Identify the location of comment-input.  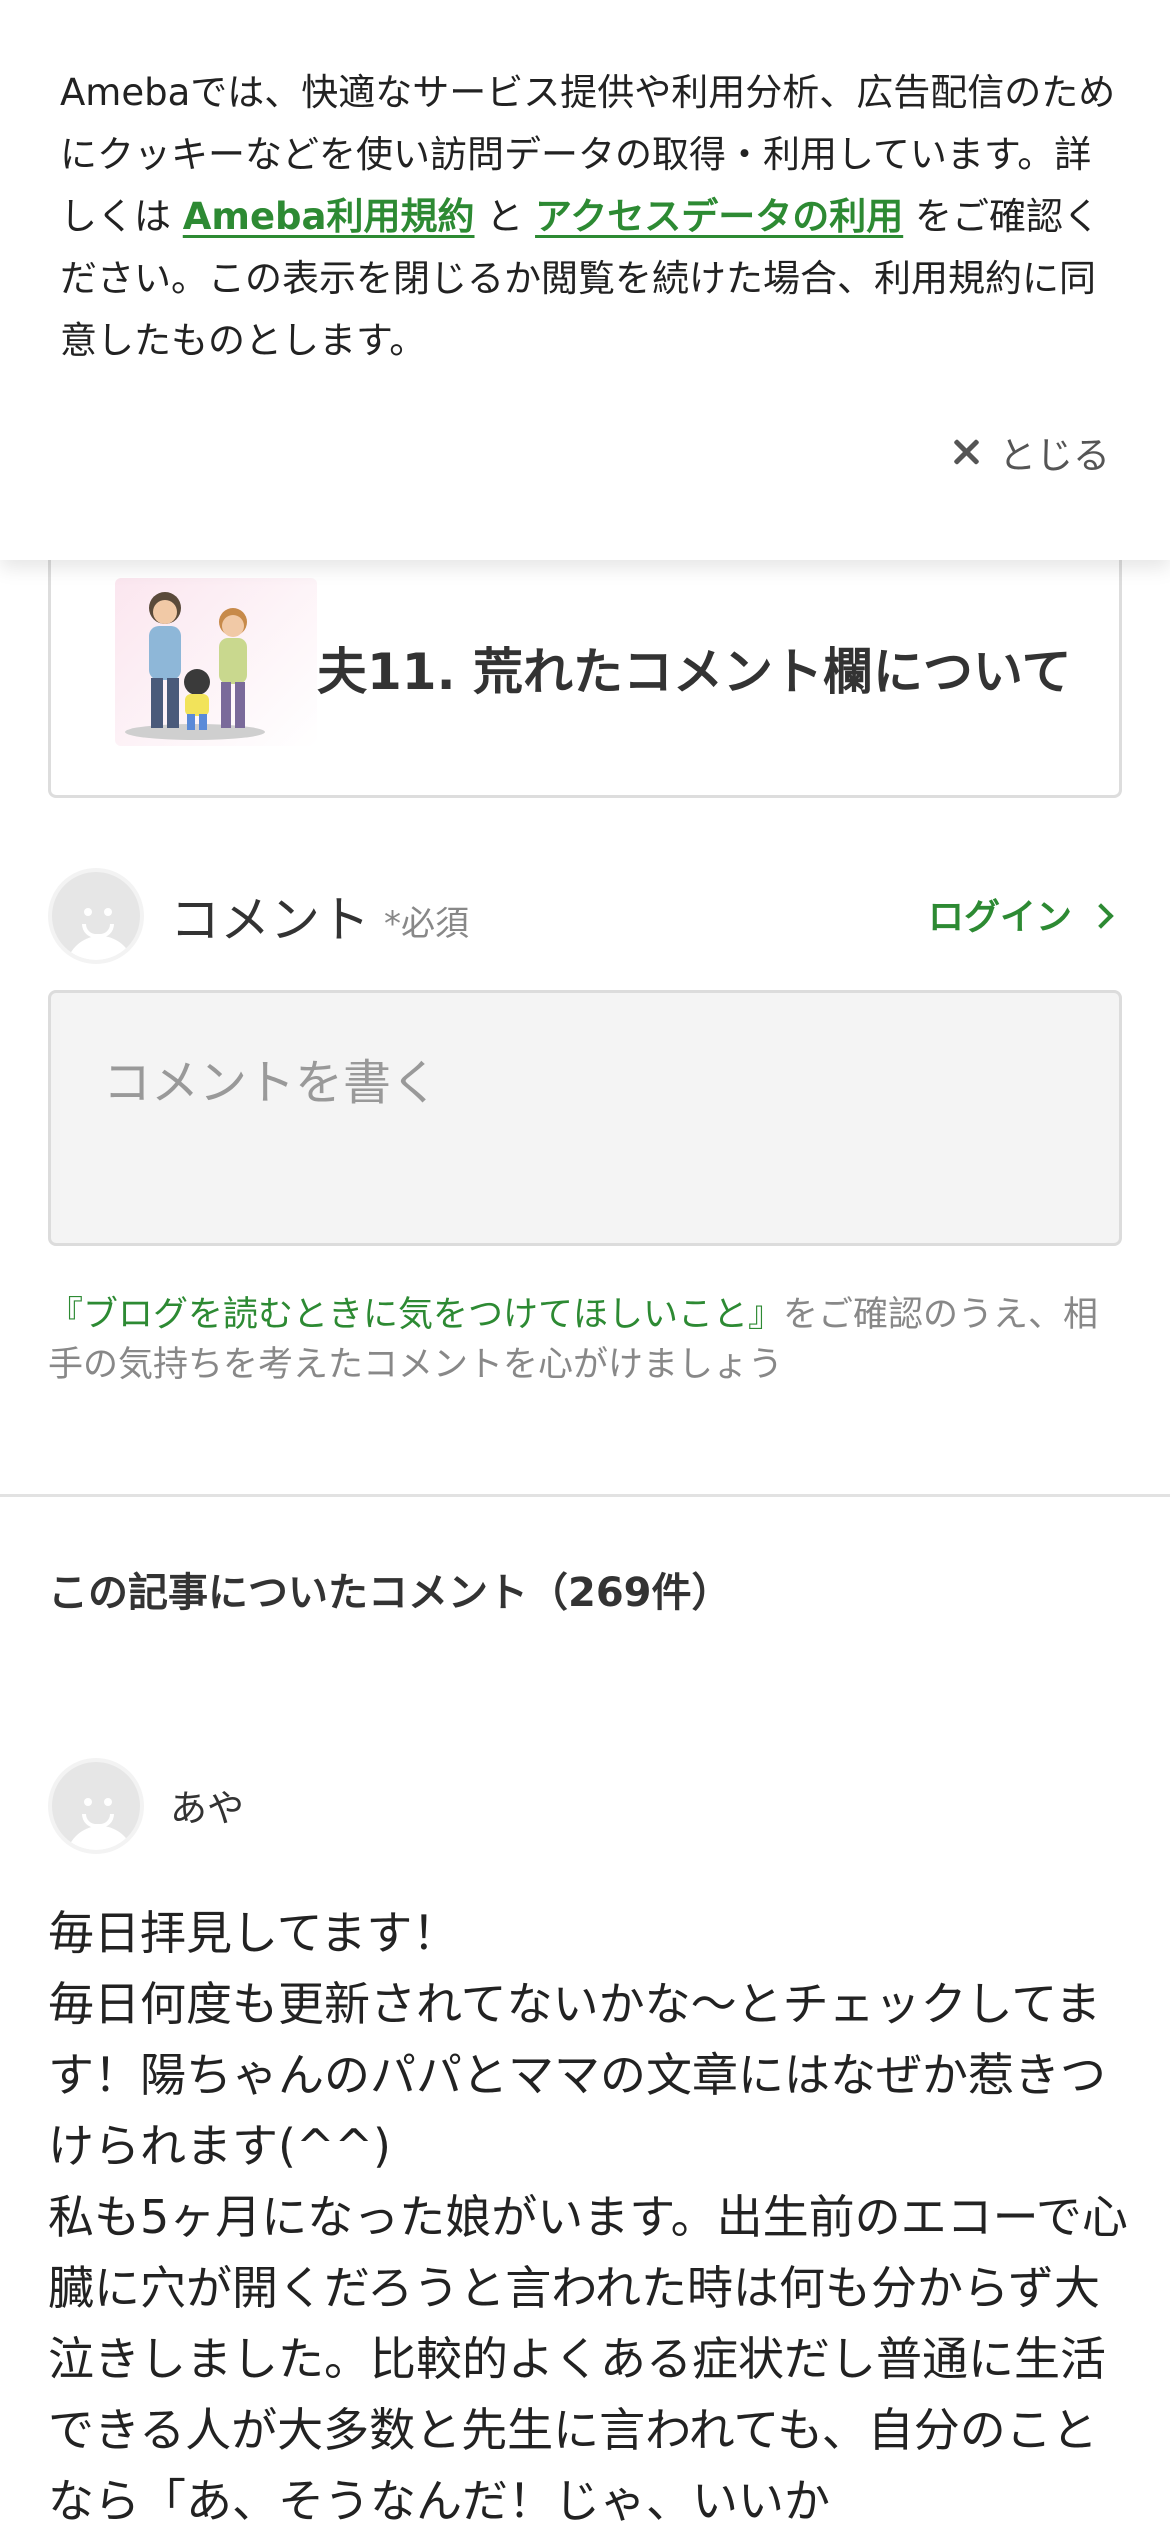
(585, 1118).